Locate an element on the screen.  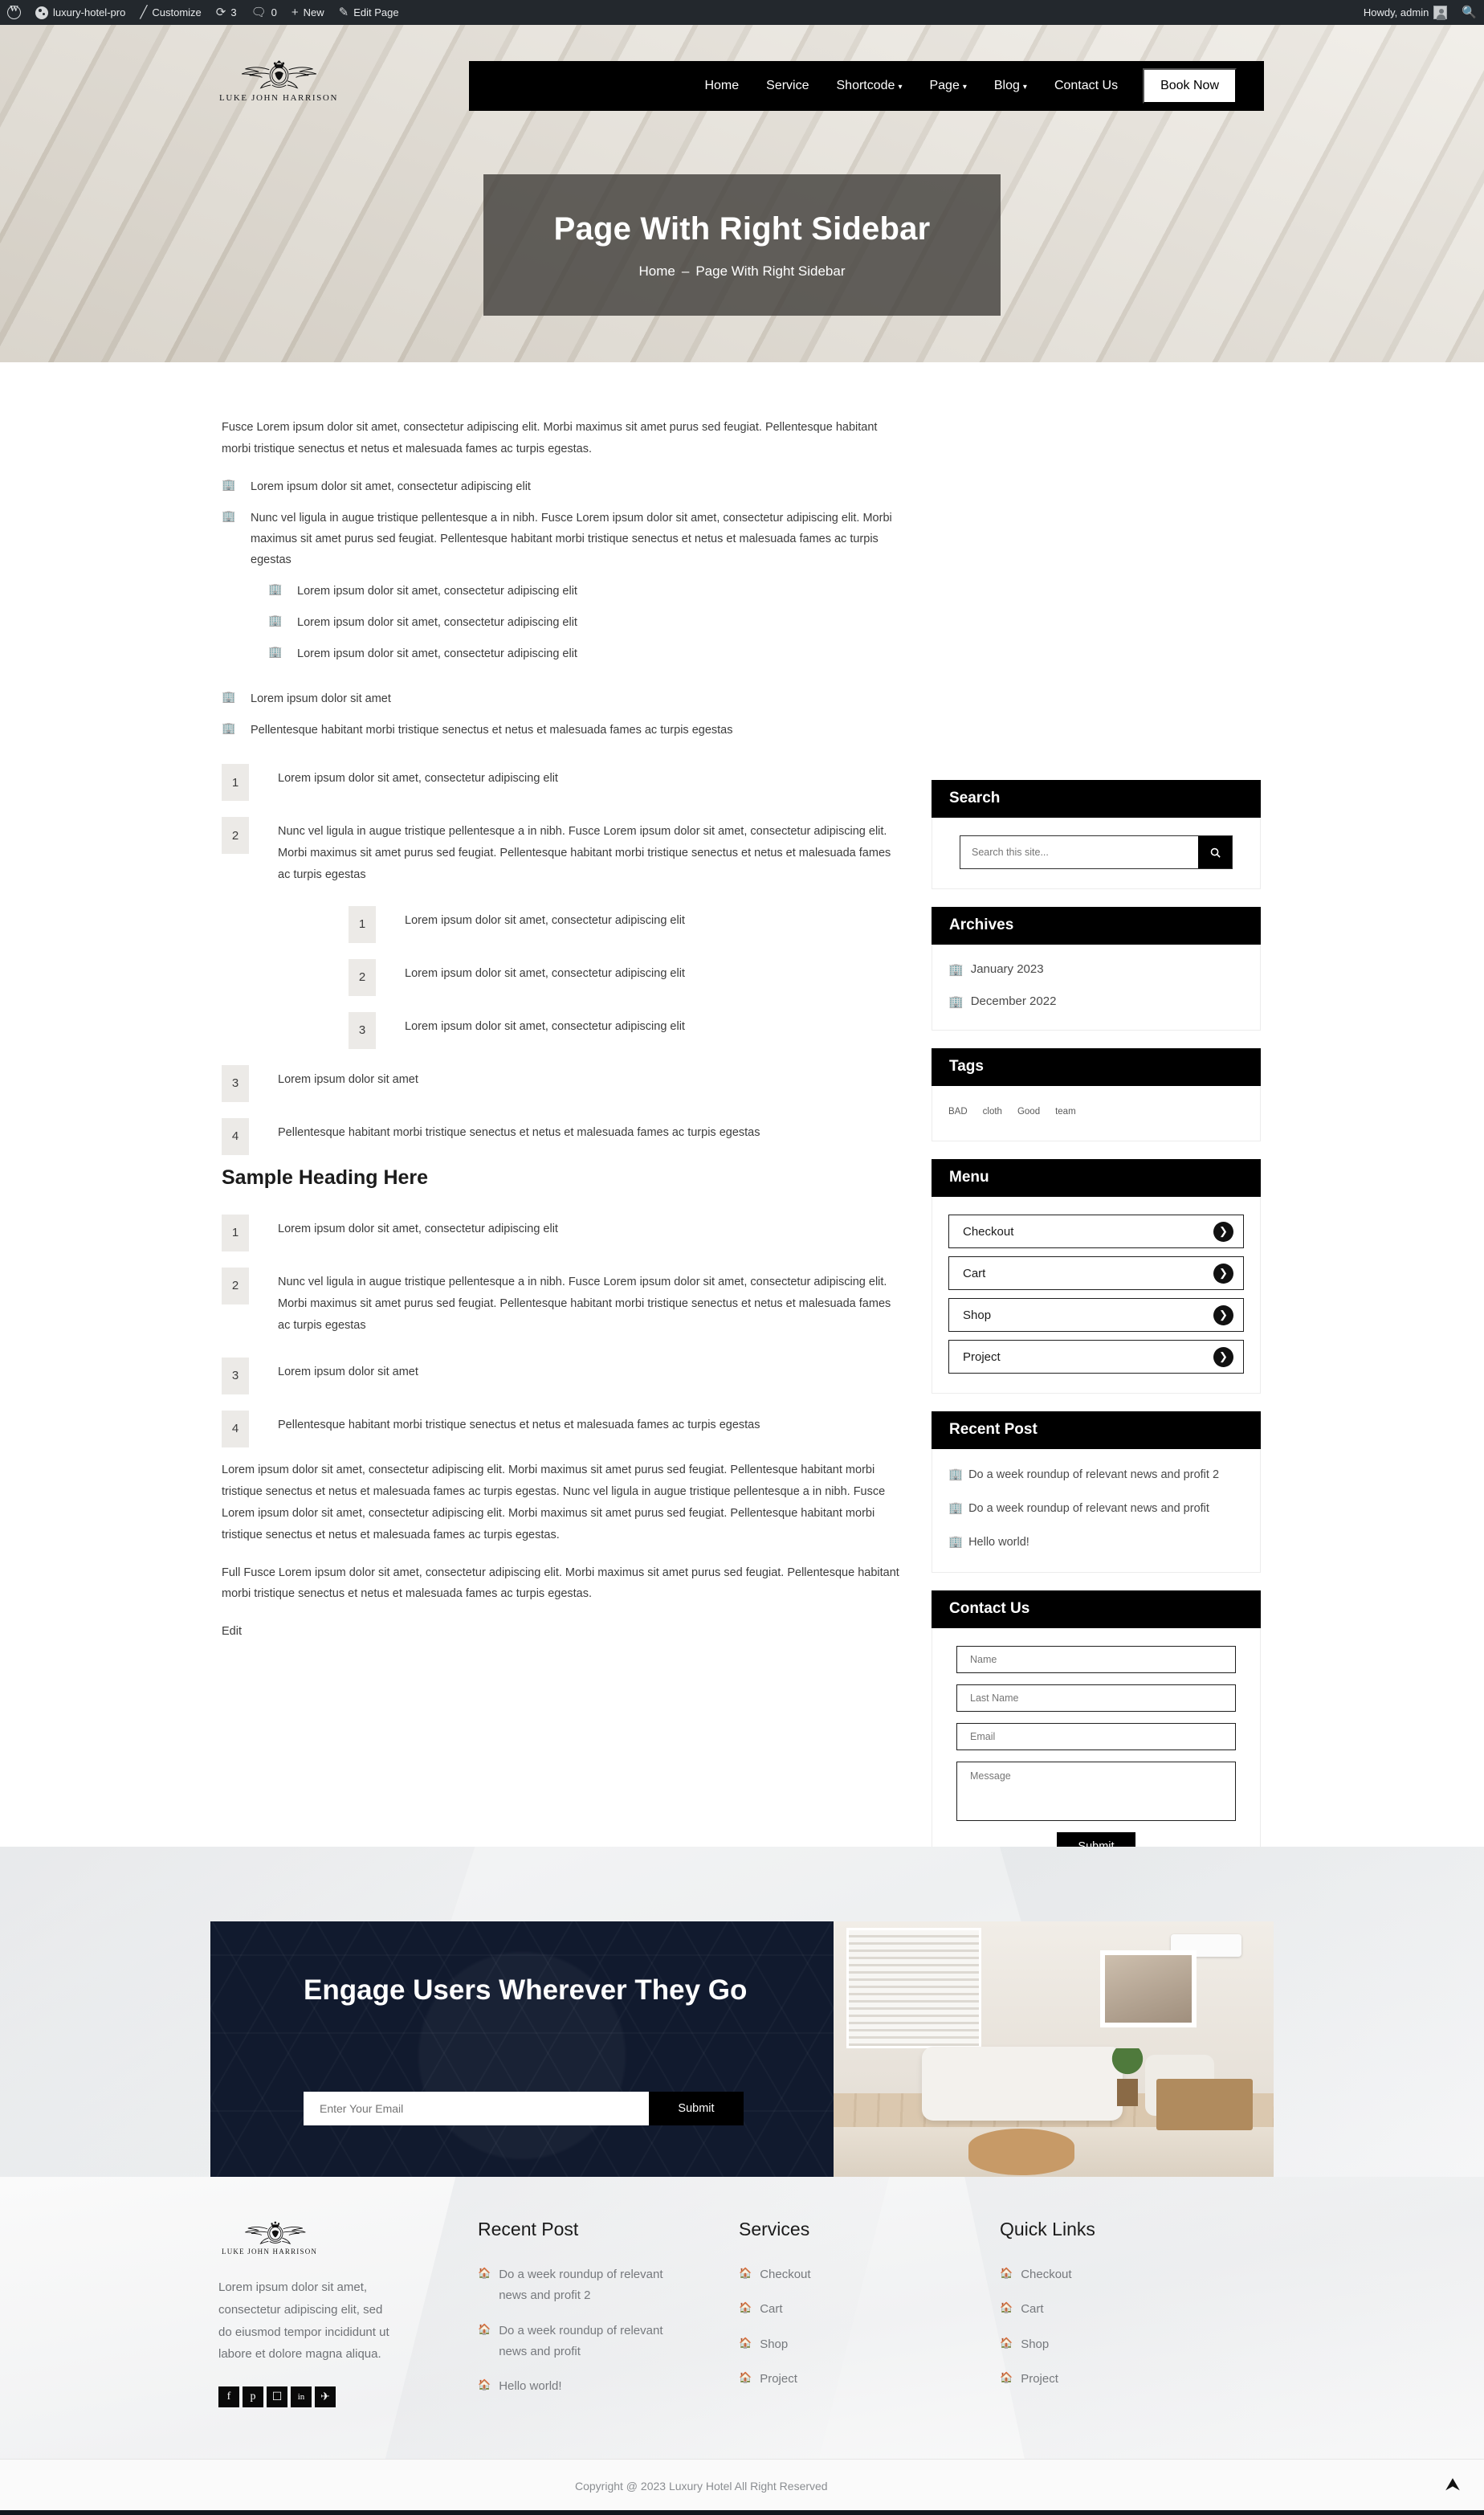
linkedin-icon: in is located at coordinates (301, 2396).